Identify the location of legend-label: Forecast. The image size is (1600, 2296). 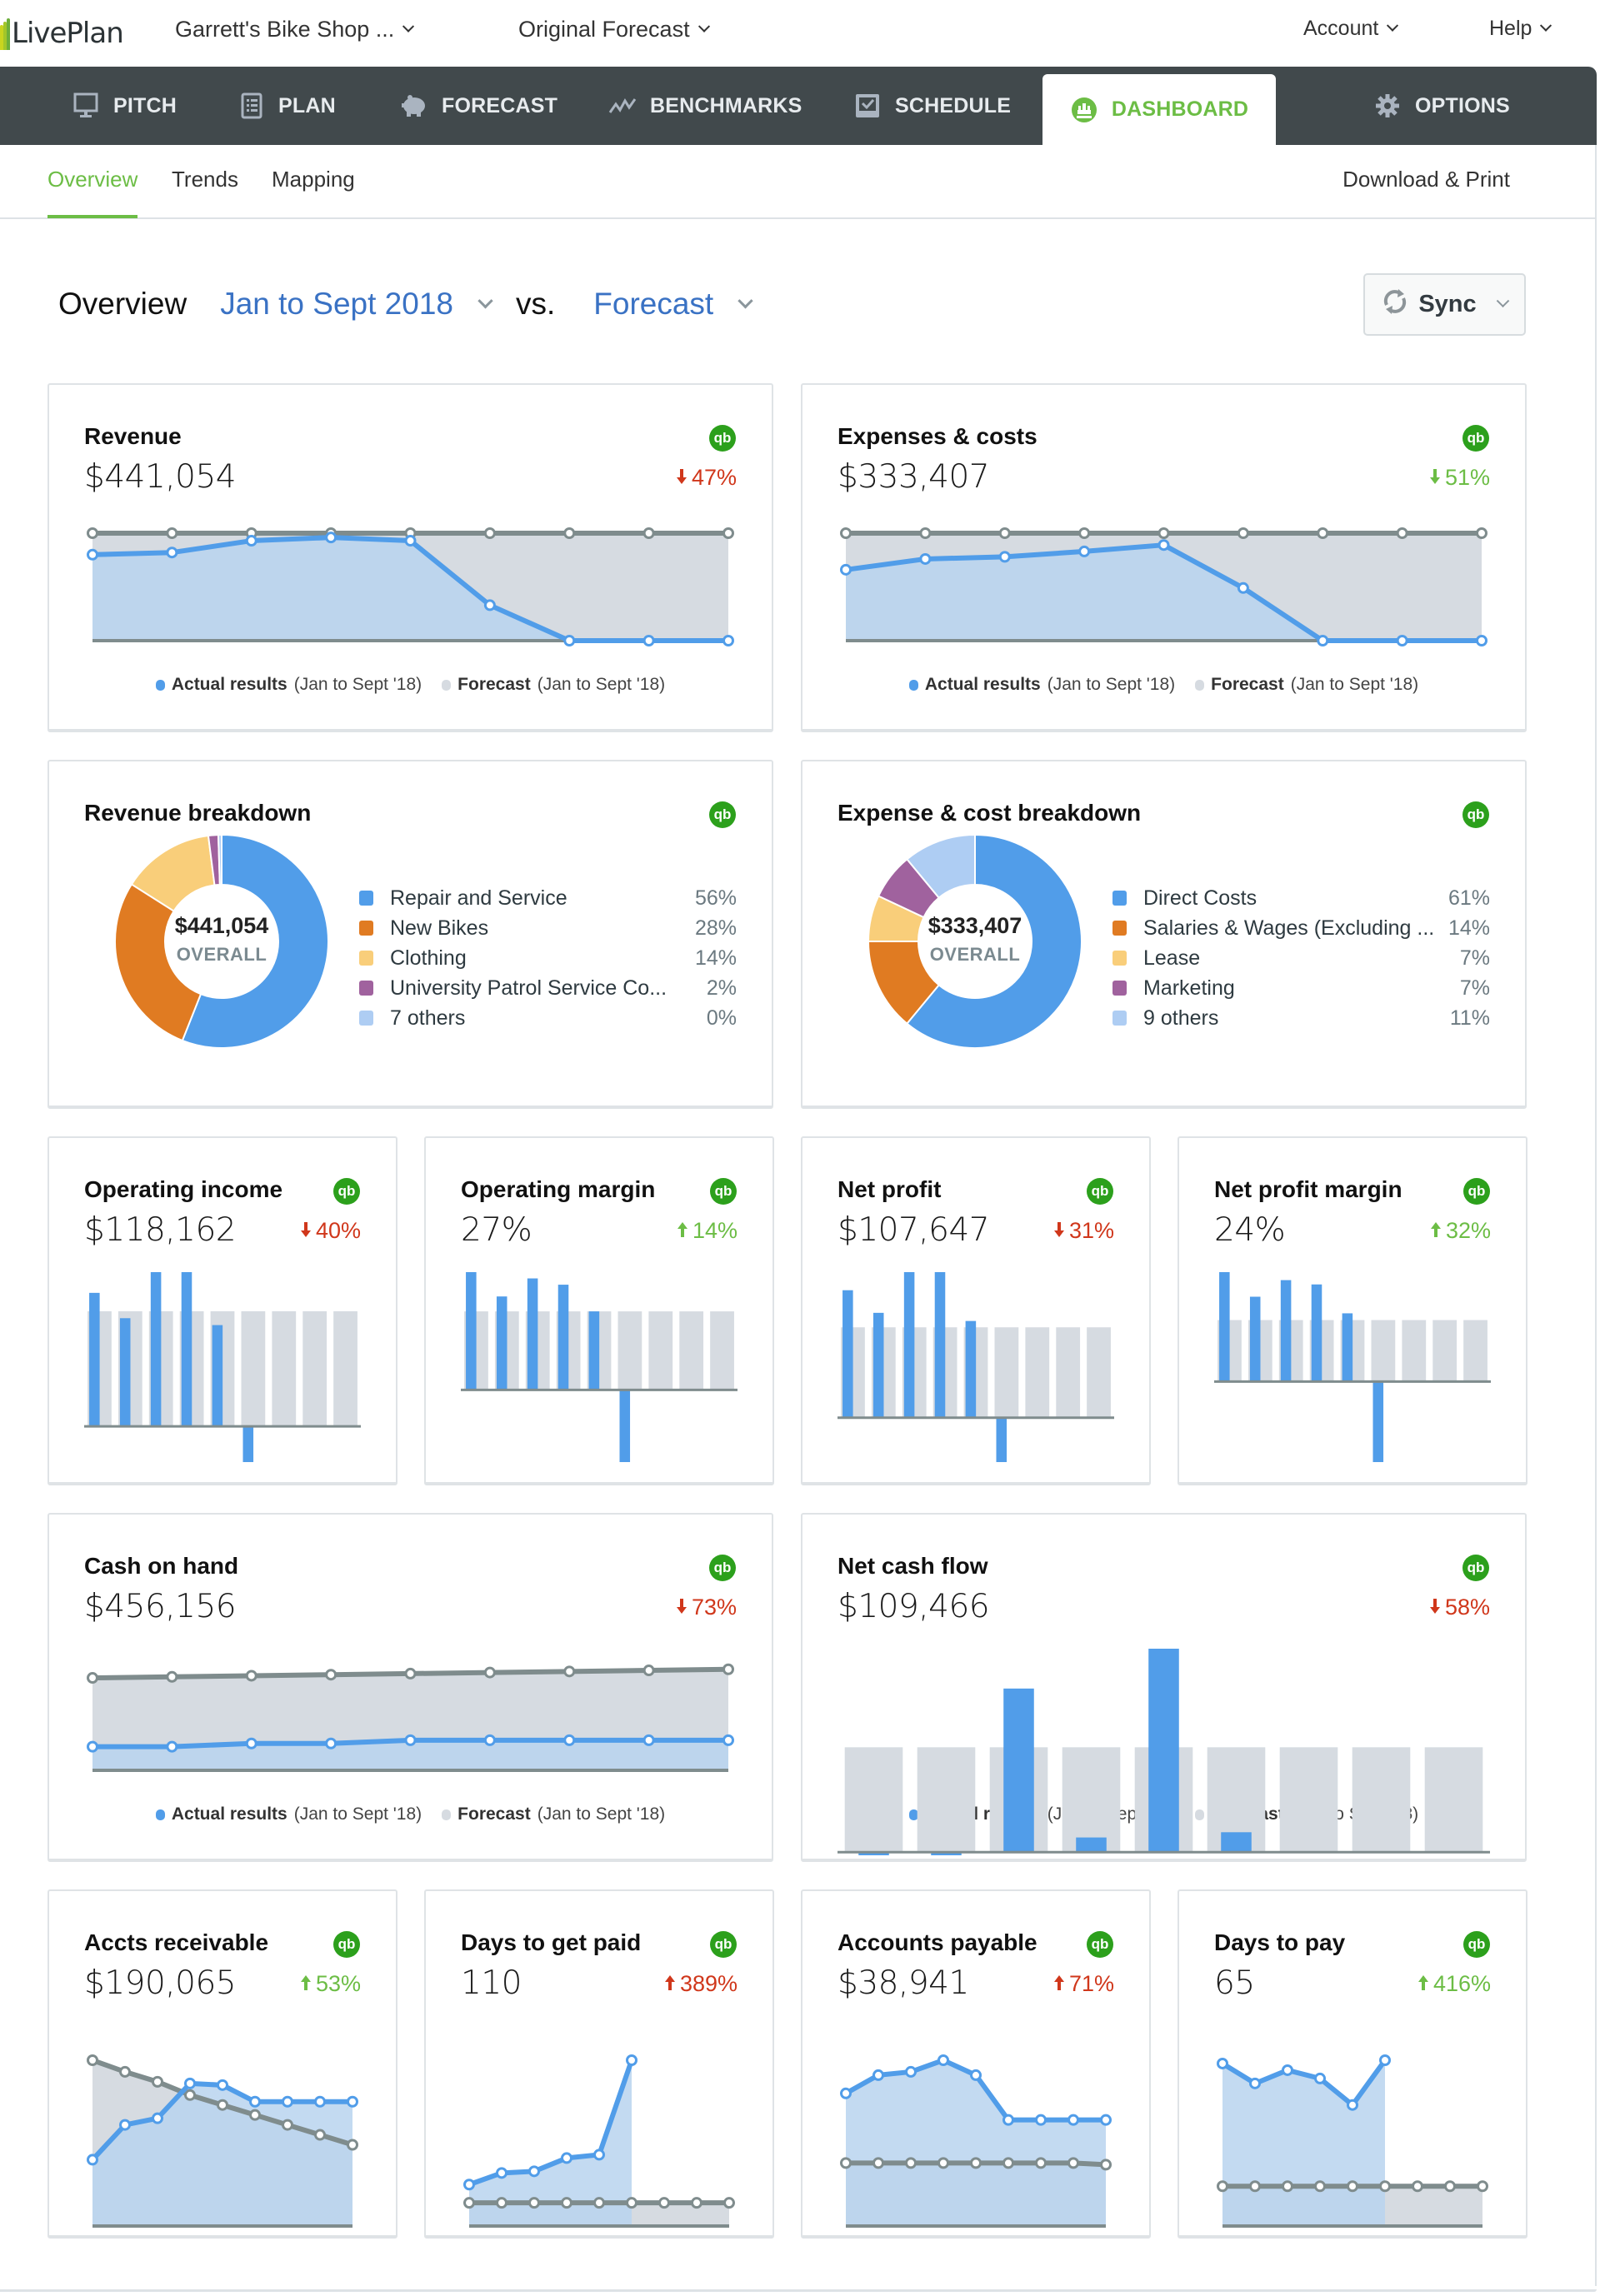
(1247, 684).